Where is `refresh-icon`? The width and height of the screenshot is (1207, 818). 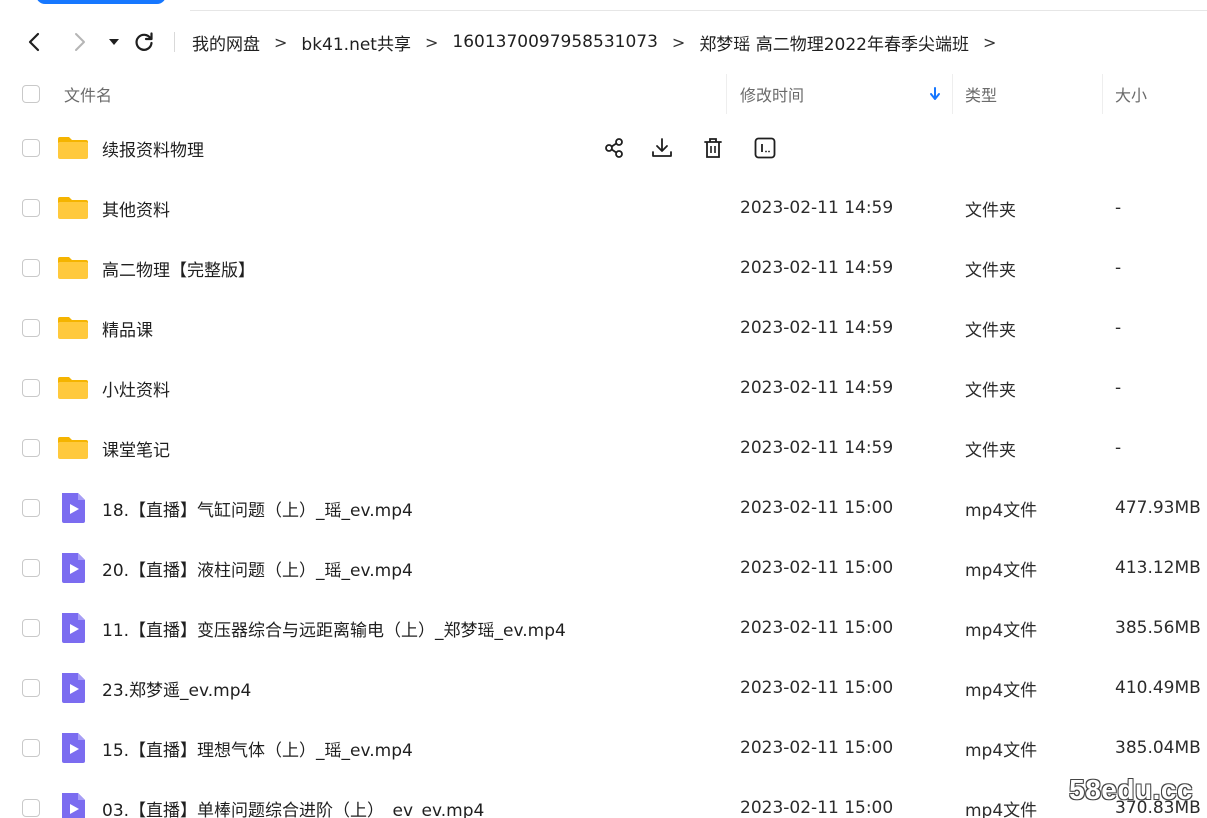 refresh-icon is located at coordinates (144, 41).